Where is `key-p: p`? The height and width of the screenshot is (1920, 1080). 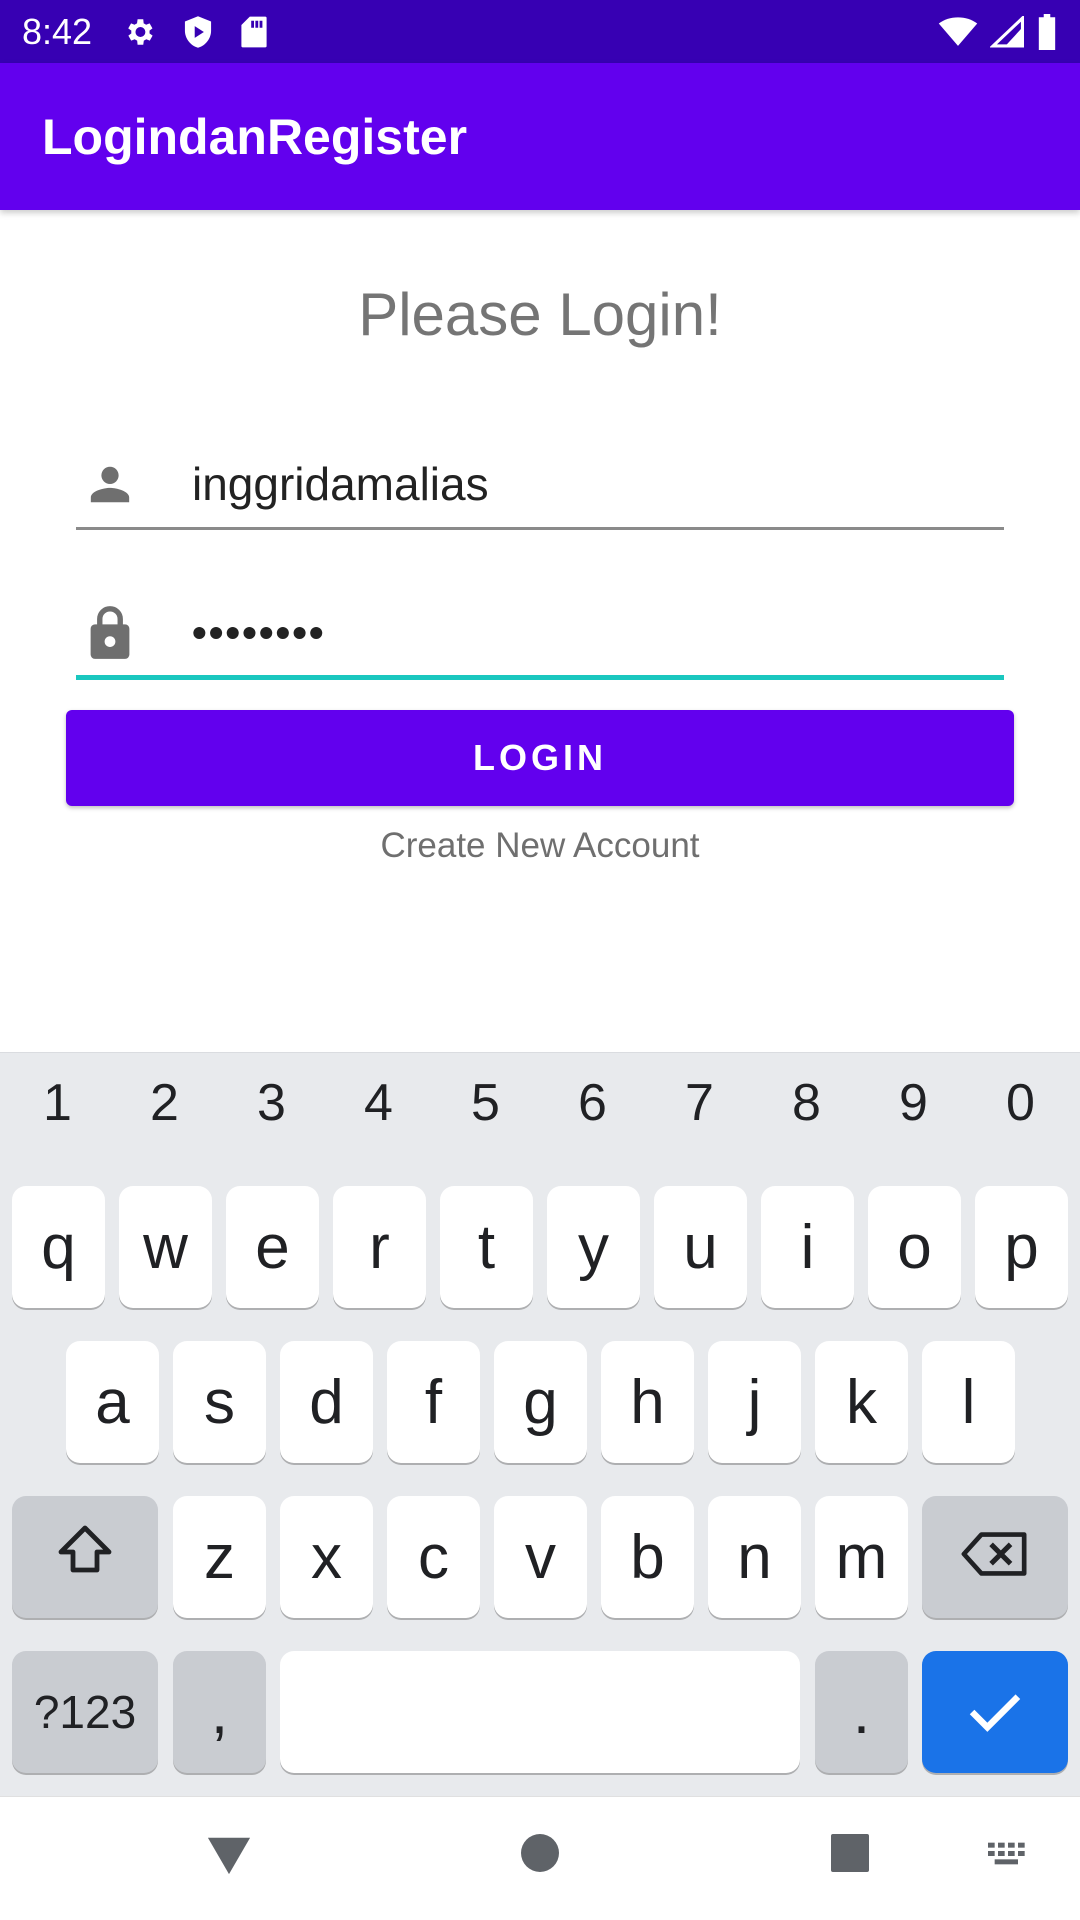 key-p: p is located at coordinates (1021, 1247).